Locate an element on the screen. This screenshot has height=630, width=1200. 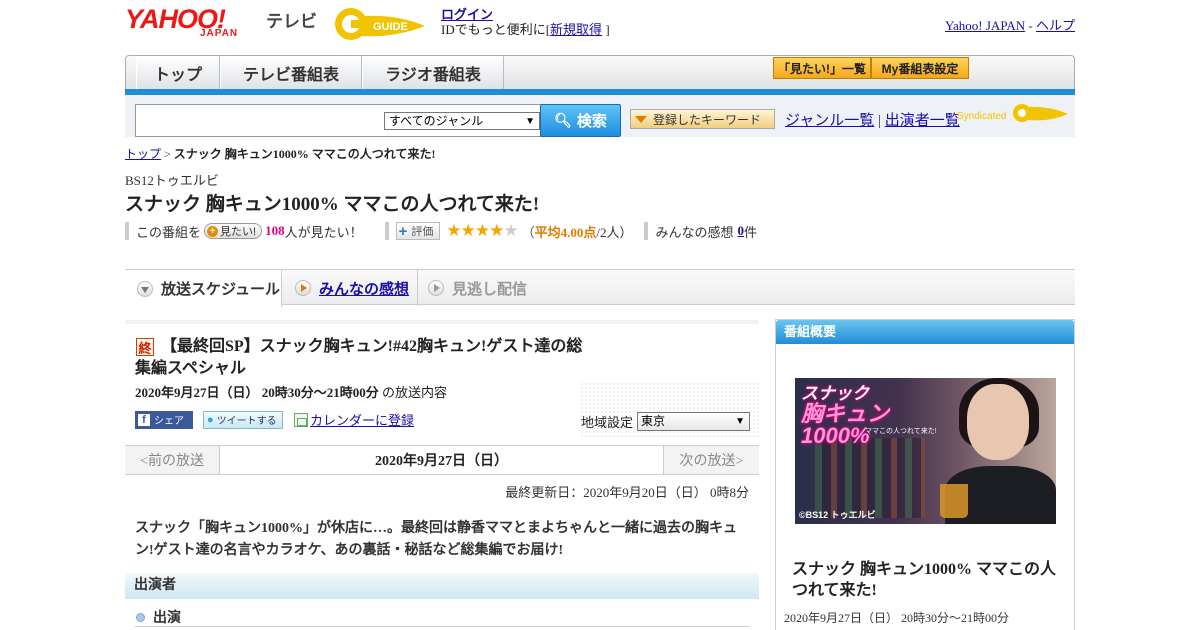
top-right-links: Yahoo! JAPAN - ヘルプ is located at coordinates (1010, 24).